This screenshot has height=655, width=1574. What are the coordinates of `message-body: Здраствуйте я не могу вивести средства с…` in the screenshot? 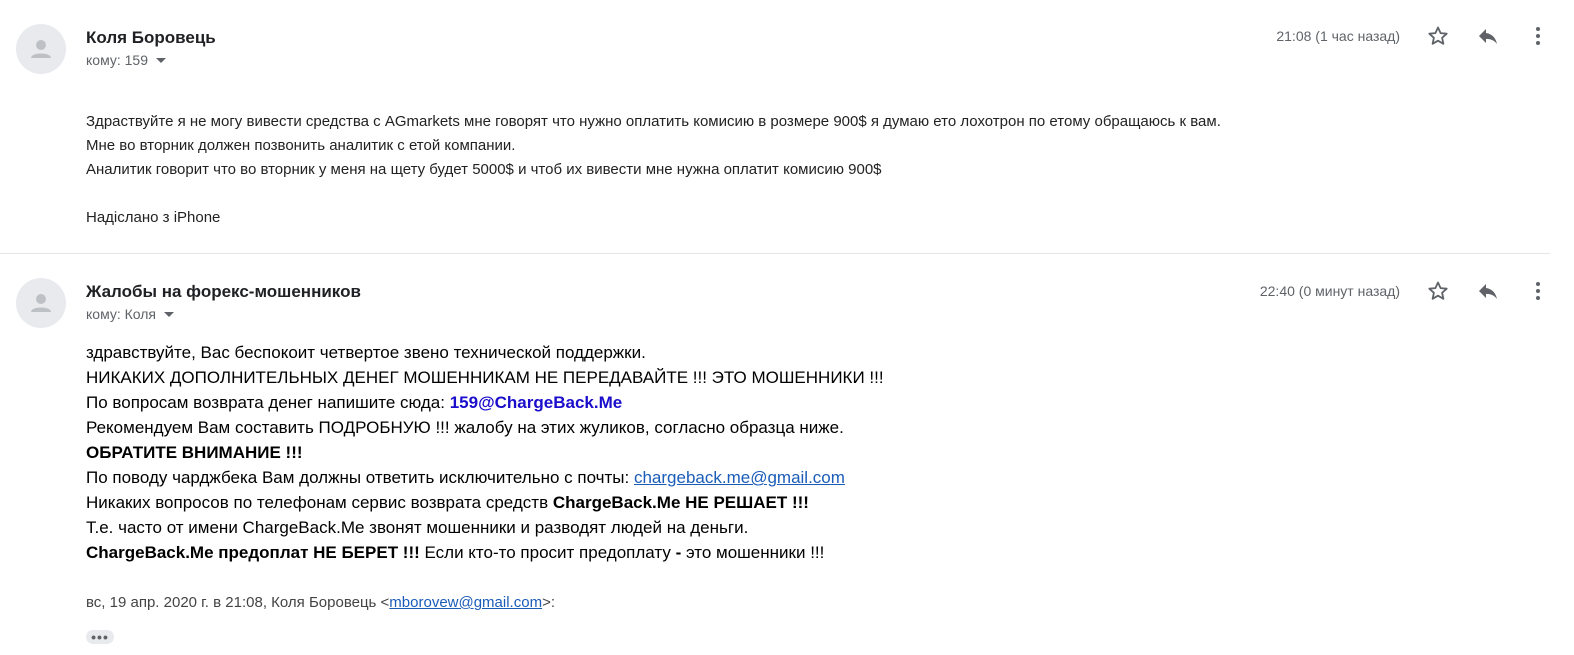 It's located at (653, 170).